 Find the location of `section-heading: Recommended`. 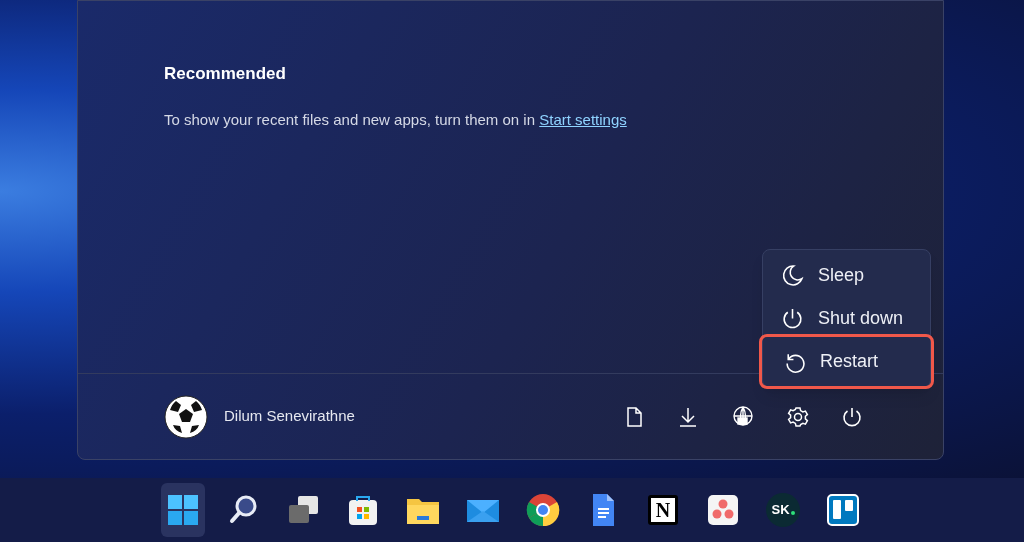

section-heading: Recommended is located at coordinates (225, 74).